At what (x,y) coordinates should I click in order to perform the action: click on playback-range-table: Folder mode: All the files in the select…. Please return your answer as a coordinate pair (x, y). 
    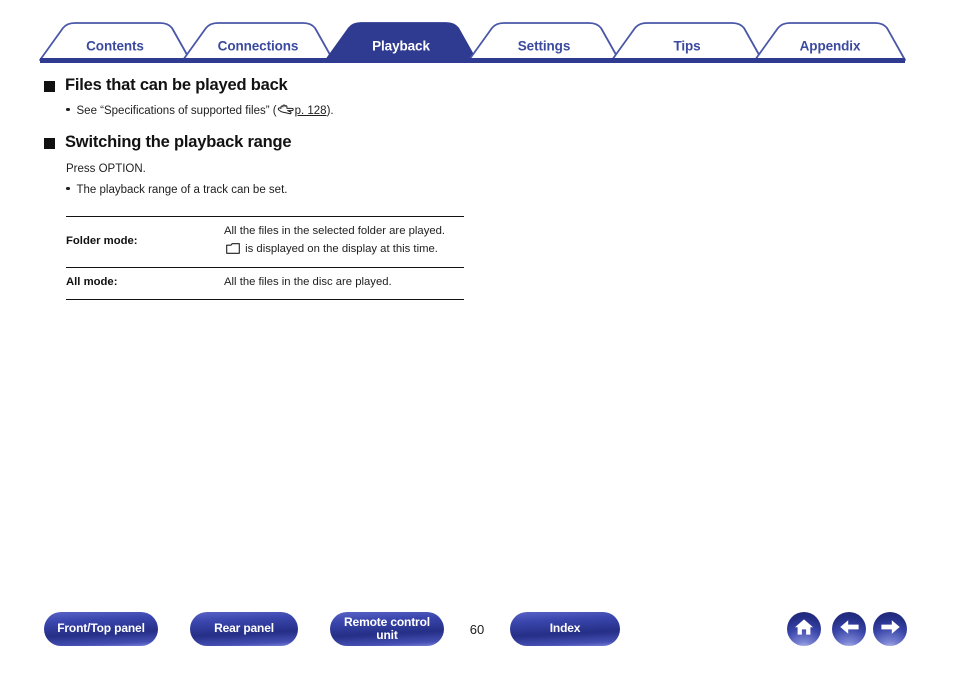
    Looking at the image, I should click on (265, 258).